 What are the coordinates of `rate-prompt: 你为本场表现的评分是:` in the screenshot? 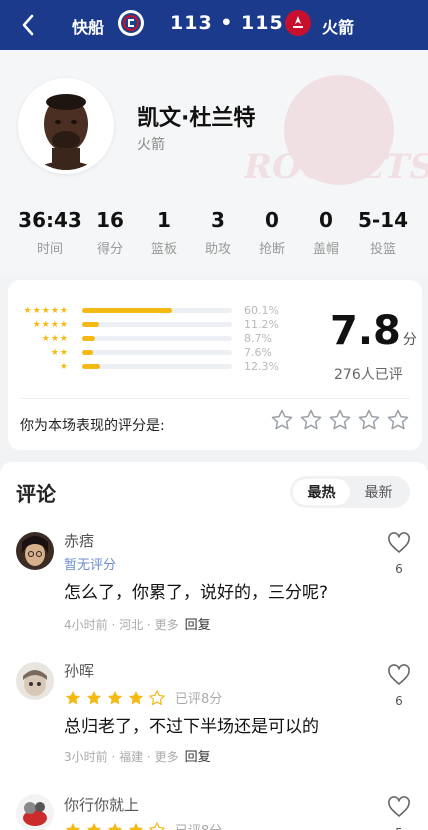 It's located at (92, 426).